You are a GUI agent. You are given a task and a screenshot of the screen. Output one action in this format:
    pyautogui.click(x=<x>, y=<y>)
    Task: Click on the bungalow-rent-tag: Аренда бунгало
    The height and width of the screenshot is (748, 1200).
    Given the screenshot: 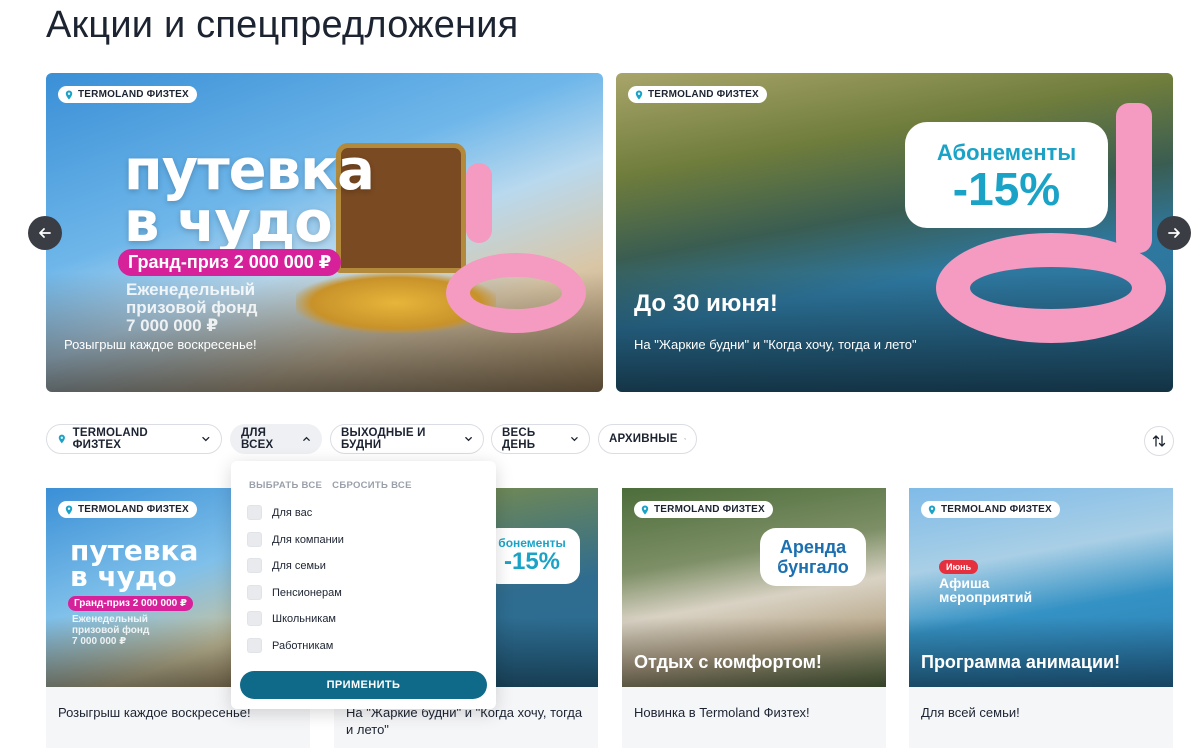 What is the action you would take?
    pyautogui.click(x=813, y=557)
    